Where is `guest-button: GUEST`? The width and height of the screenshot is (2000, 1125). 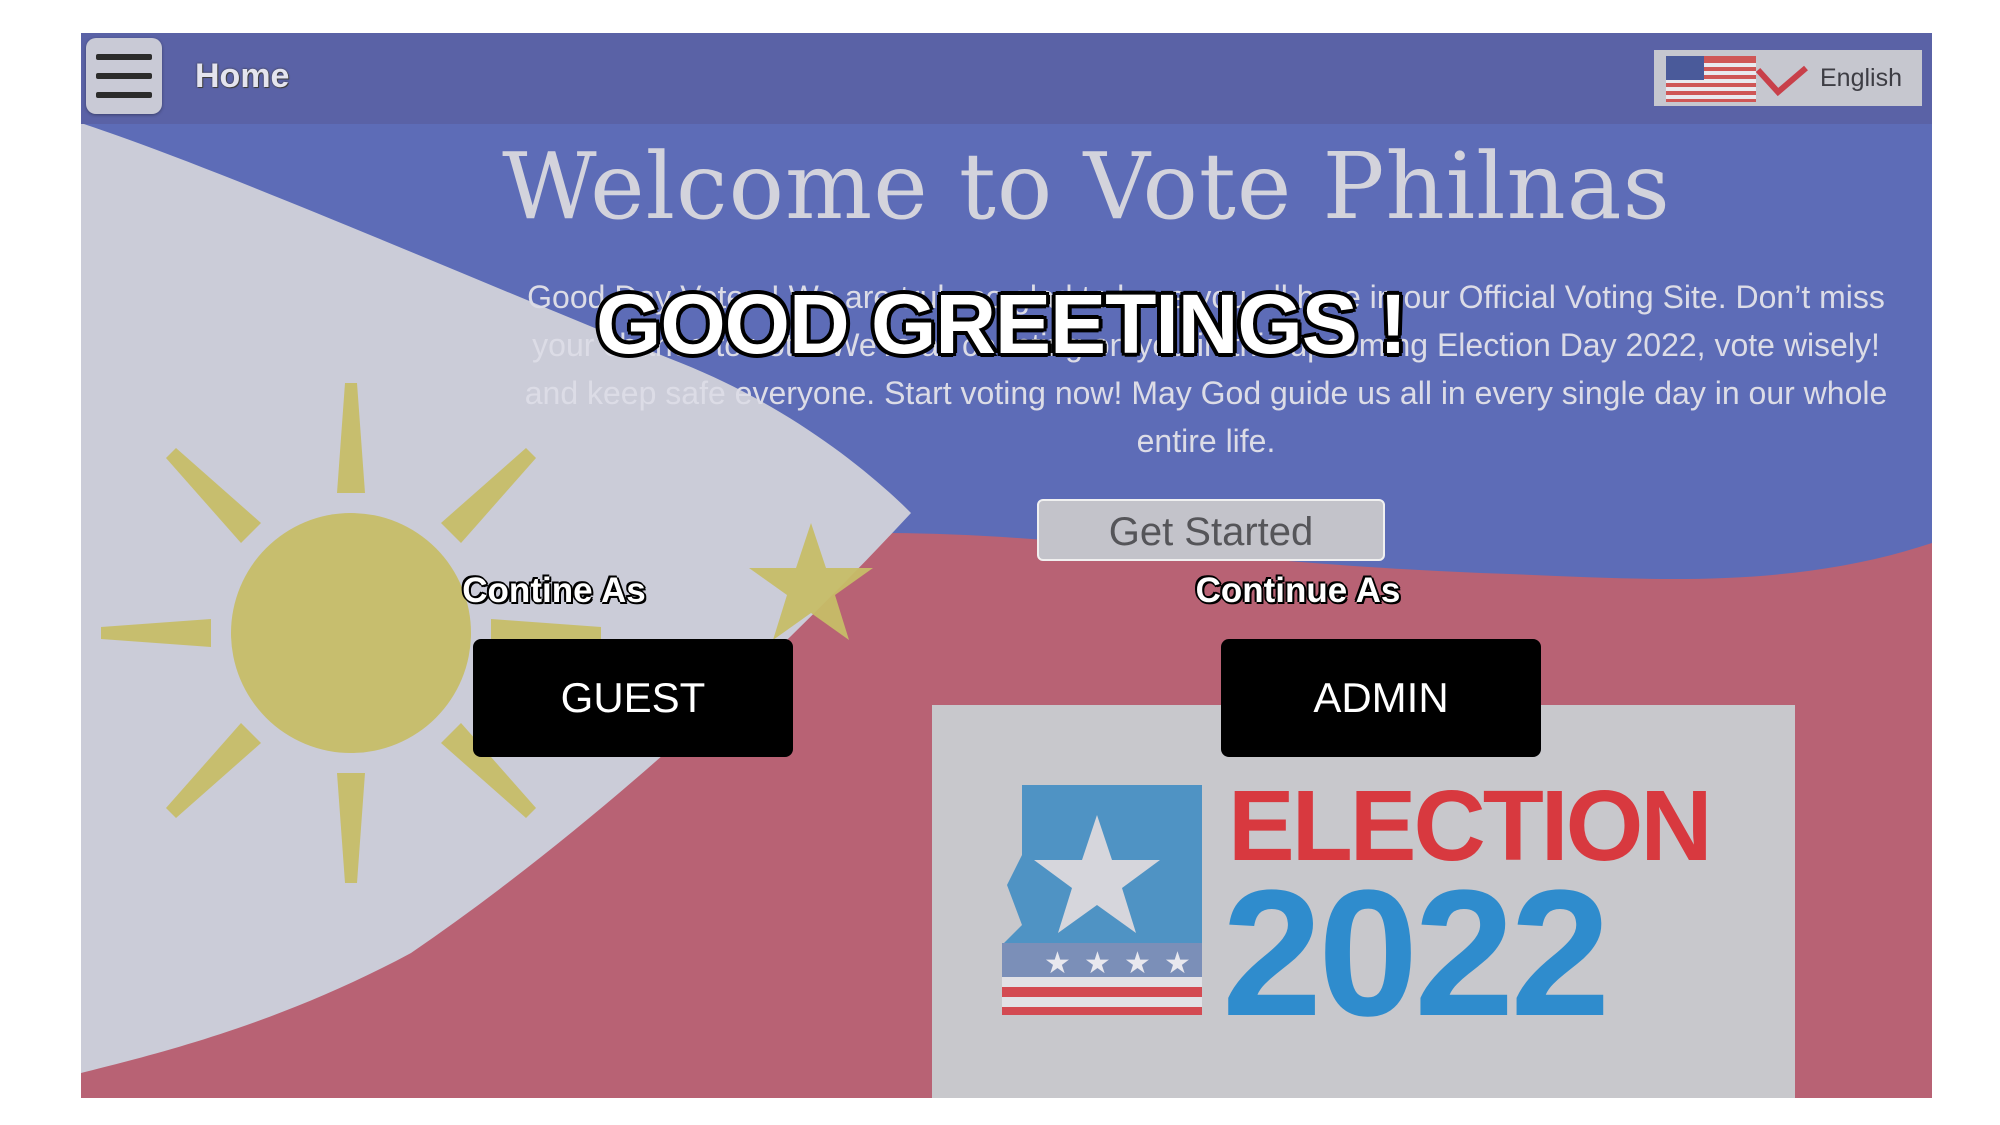 guest-button: GUEST is located at coordinates (633, 698).